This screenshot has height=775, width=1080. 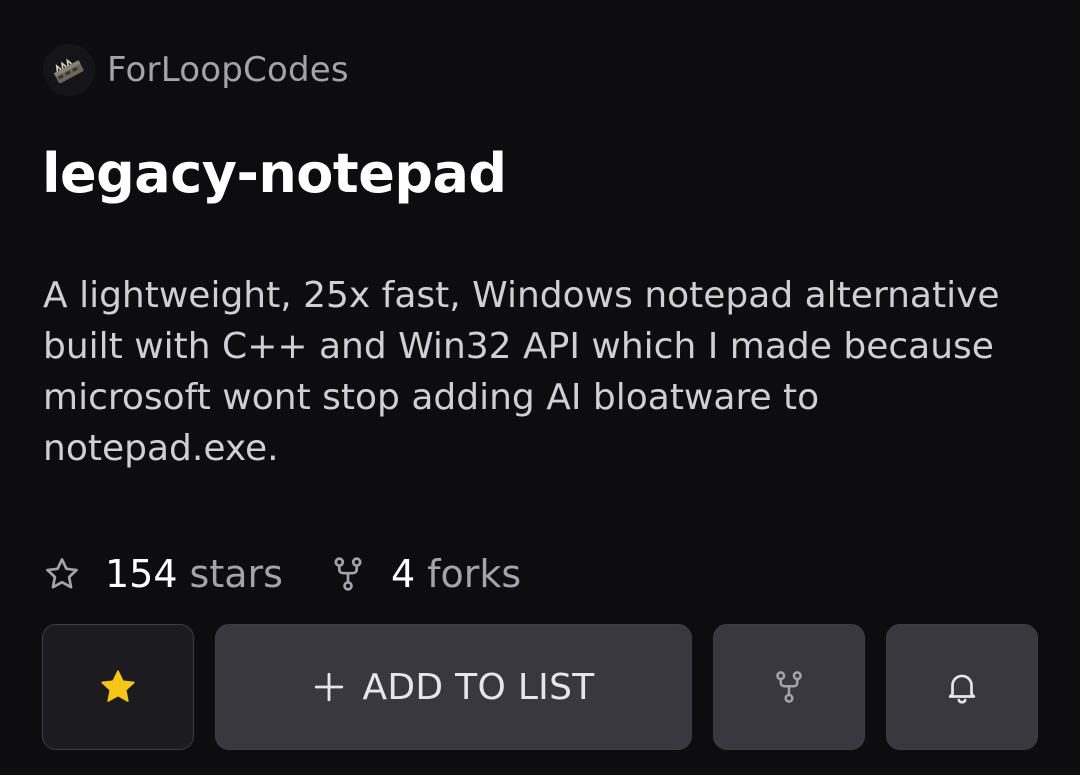 I want to click on add-to-list-button: ADD TO LIST, so click(x=453, y=687).